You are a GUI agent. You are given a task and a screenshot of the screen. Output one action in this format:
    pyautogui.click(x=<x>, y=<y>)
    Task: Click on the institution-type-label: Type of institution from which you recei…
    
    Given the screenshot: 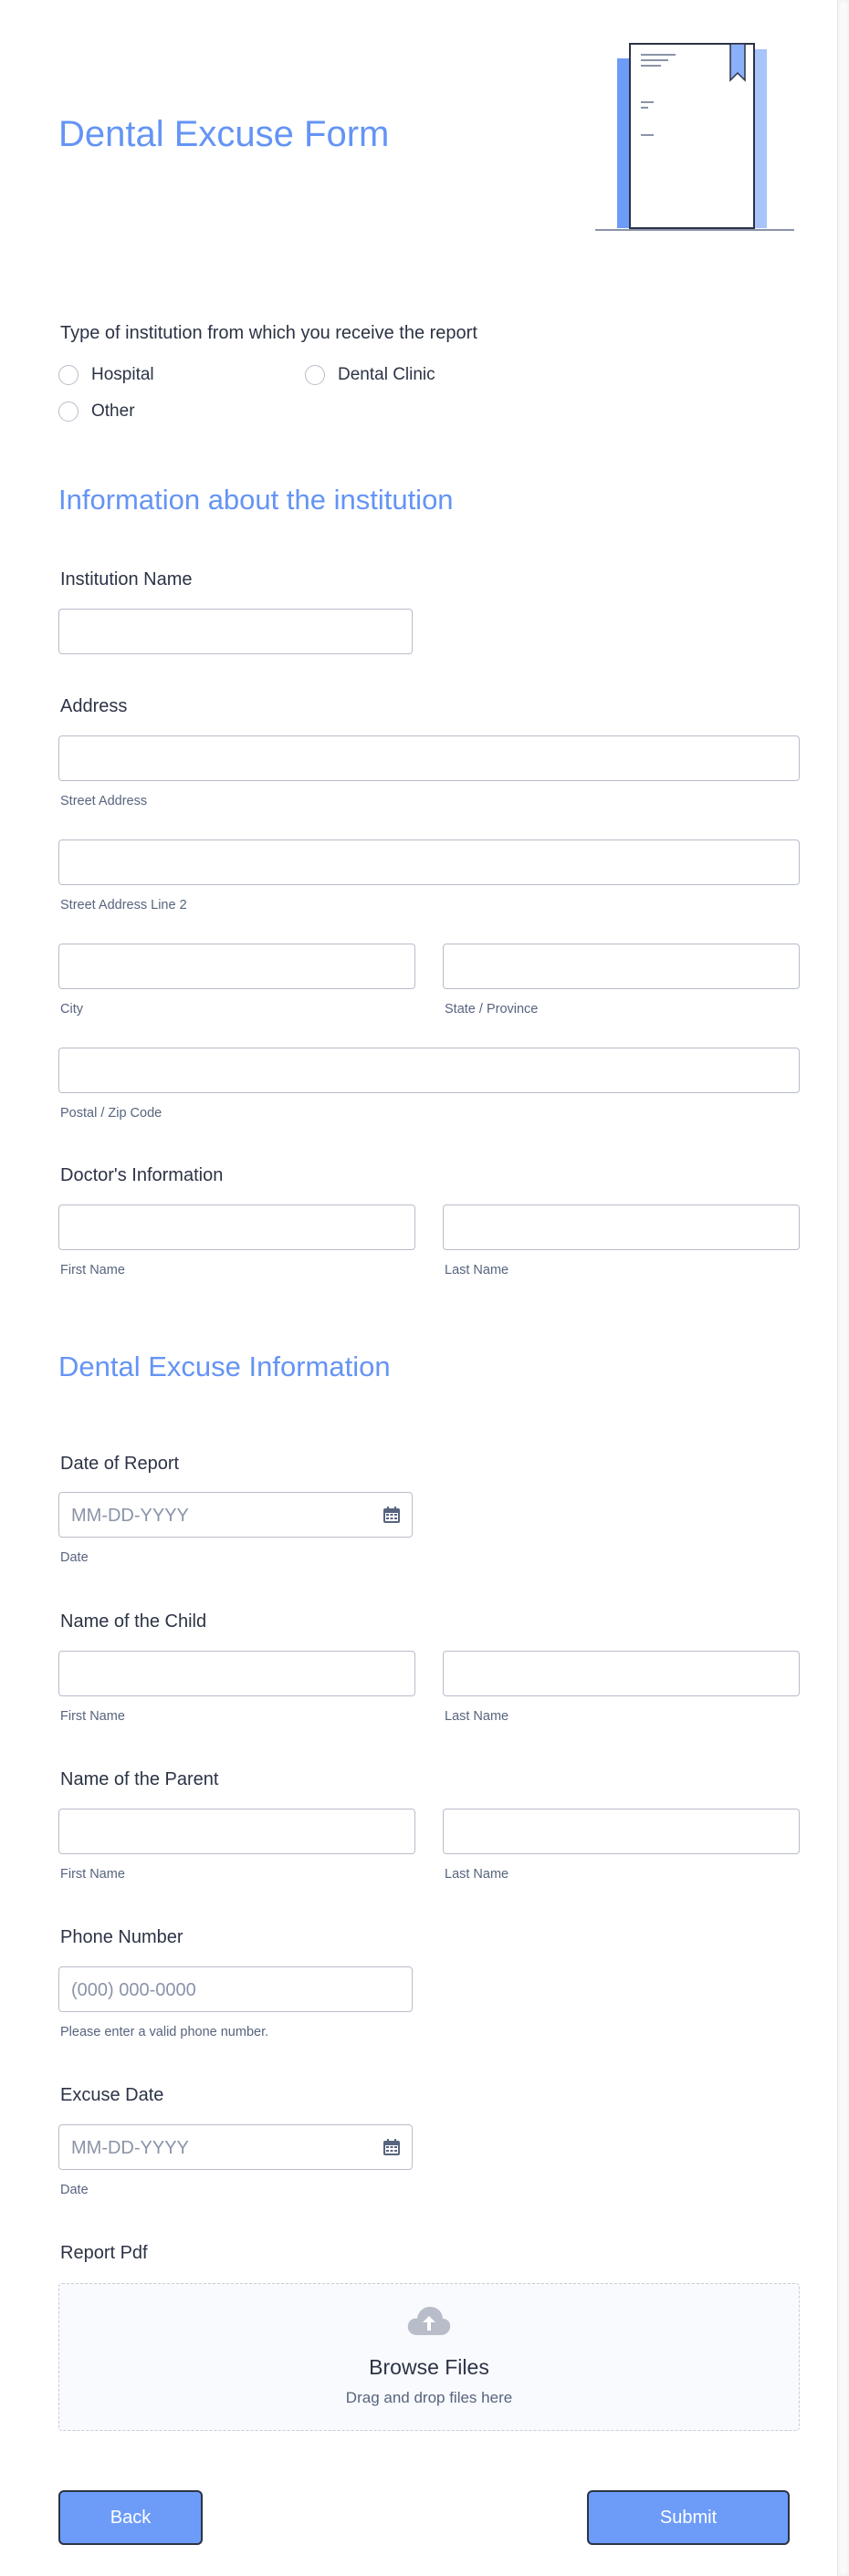 What is the action you would take?
    pyautogui.click(x=268, y=333)
    